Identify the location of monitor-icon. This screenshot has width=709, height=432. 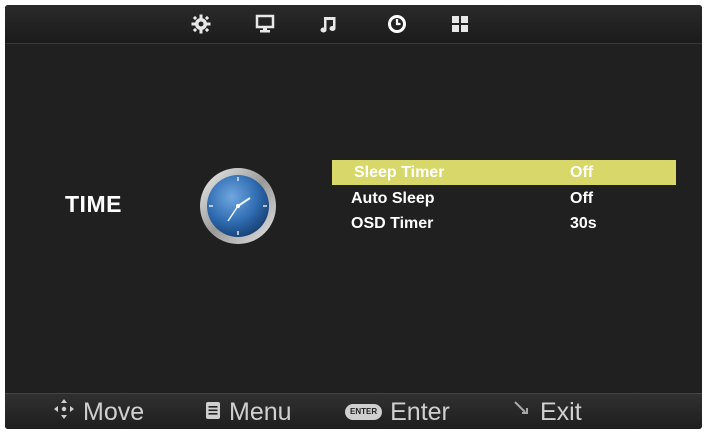
(265, 24).